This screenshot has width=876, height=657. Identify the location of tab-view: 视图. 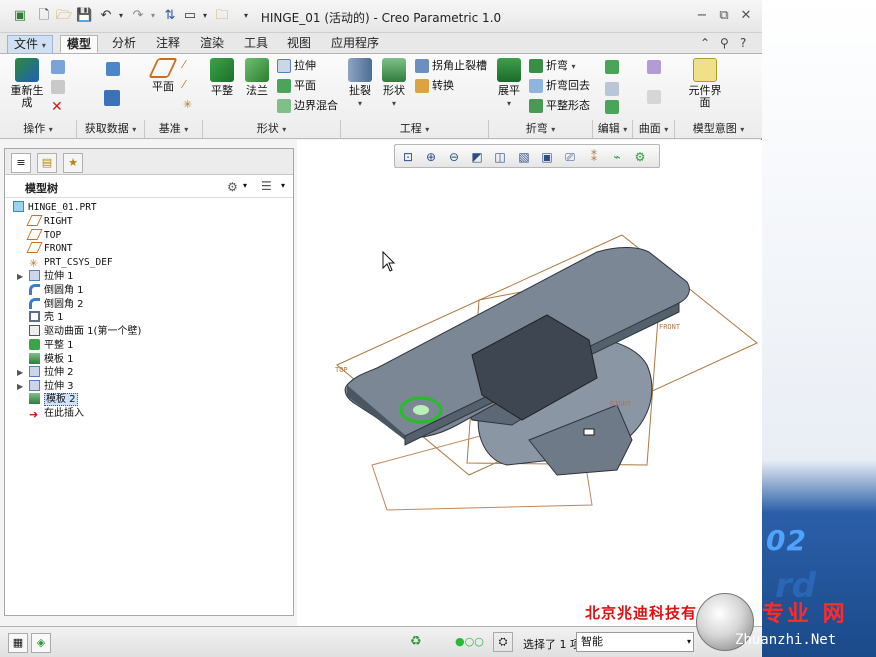
(299, 44).